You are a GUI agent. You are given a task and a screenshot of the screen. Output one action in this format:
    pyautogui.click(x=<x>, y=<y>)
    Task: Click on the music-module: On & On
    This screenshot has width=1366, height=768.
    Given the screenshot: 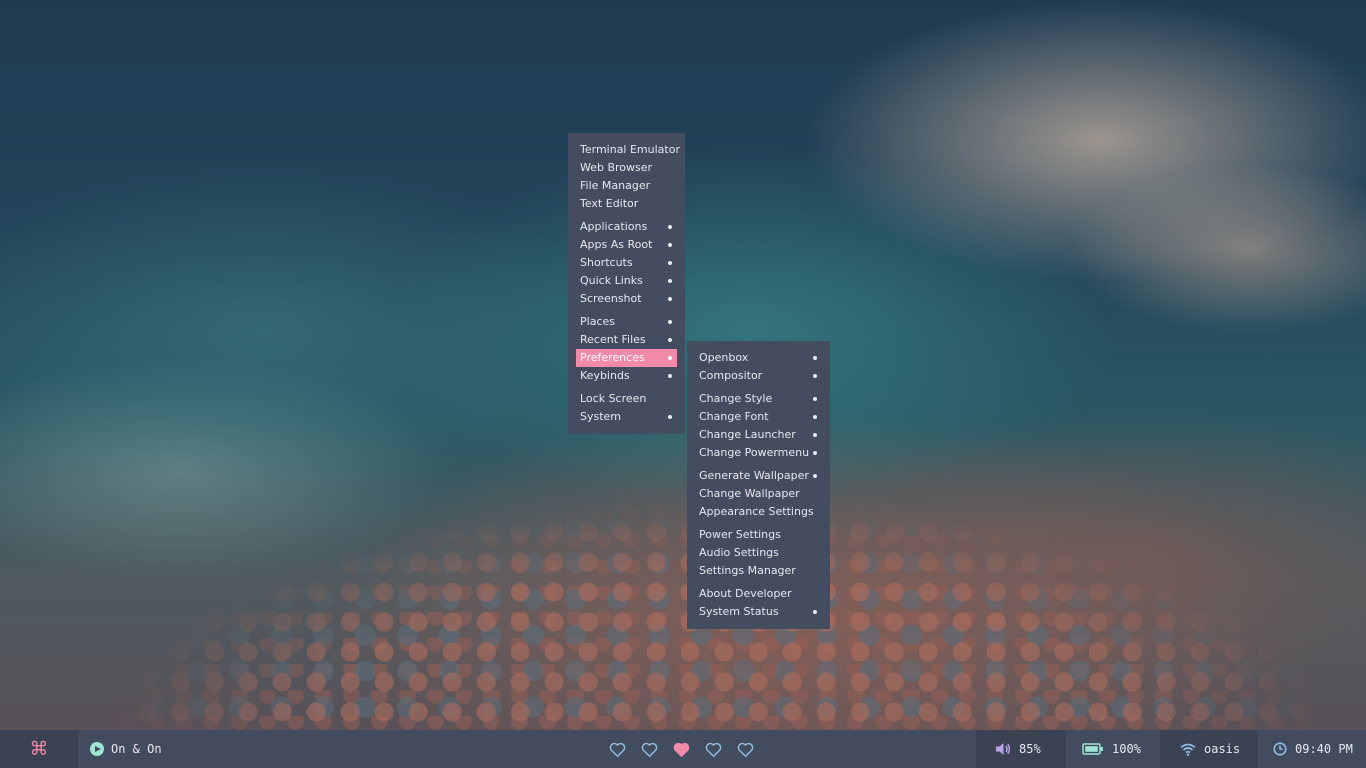 What is the action you would take?
    pyautogui.click(x=126, y=749)
    